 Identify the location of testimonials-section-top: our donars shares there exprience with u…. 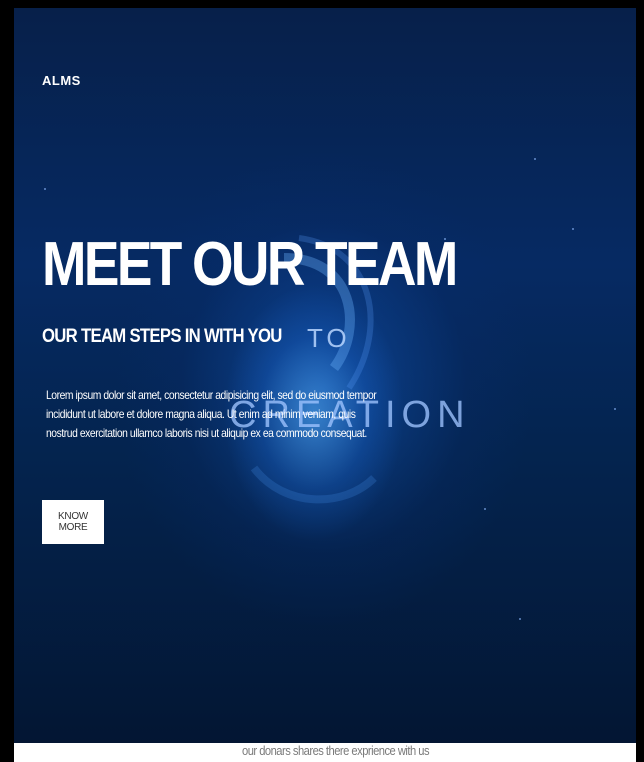
(325, 752).